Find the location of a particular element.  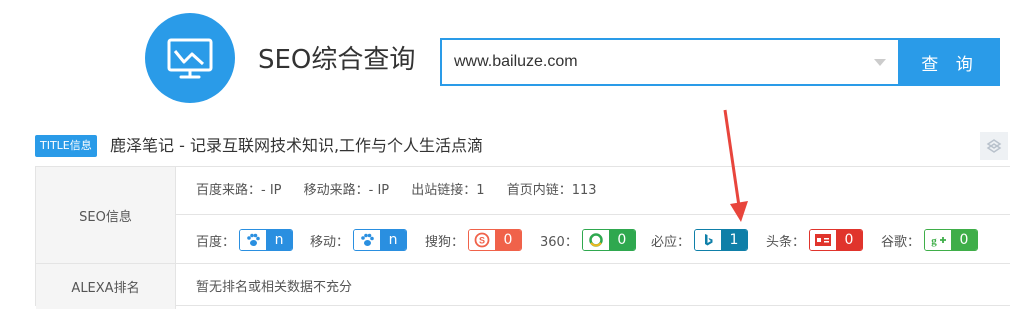

engine-label: 移动： is located at coordinates (330, 242).